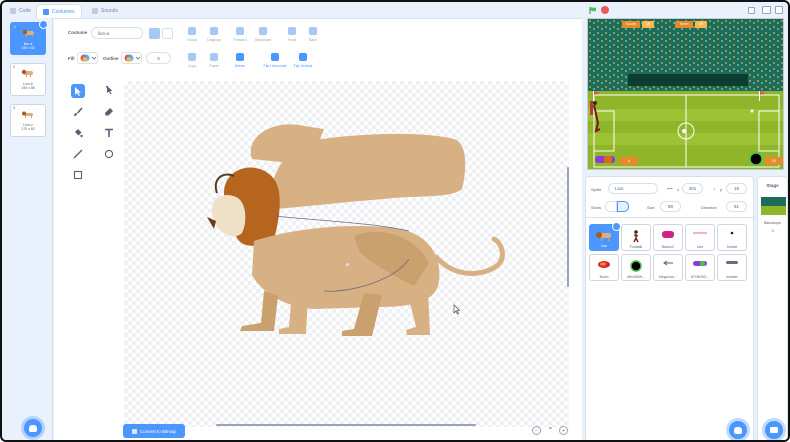 The width and height of the screenshot is (790, 442). I want to click on paste-button: Paste, so click(214, 60).